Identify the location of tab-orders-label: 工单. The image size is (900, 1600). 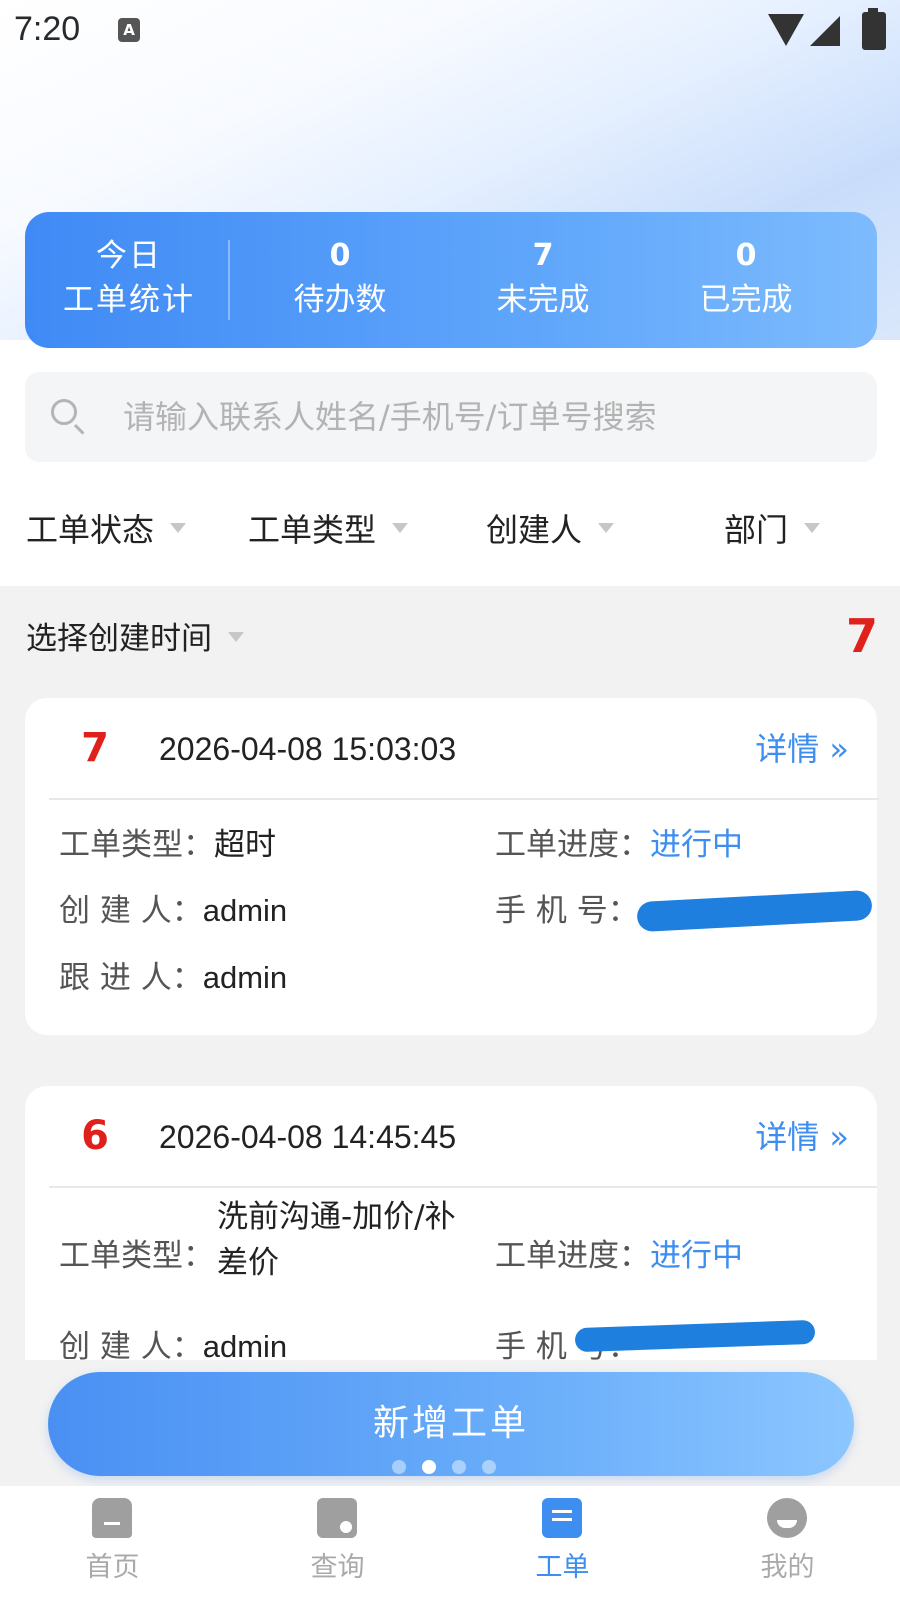
(562, 1567).